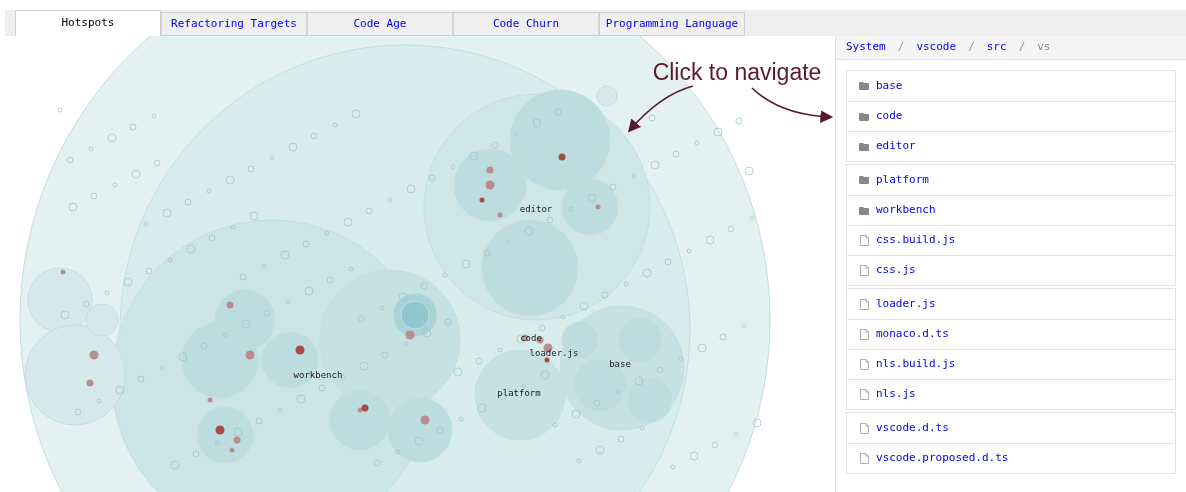 This screenshot has width=1186, height=492. Describe the element at coordinates (554, 353) in the screenshot. I see `bubble-label: loader.js` at that location.